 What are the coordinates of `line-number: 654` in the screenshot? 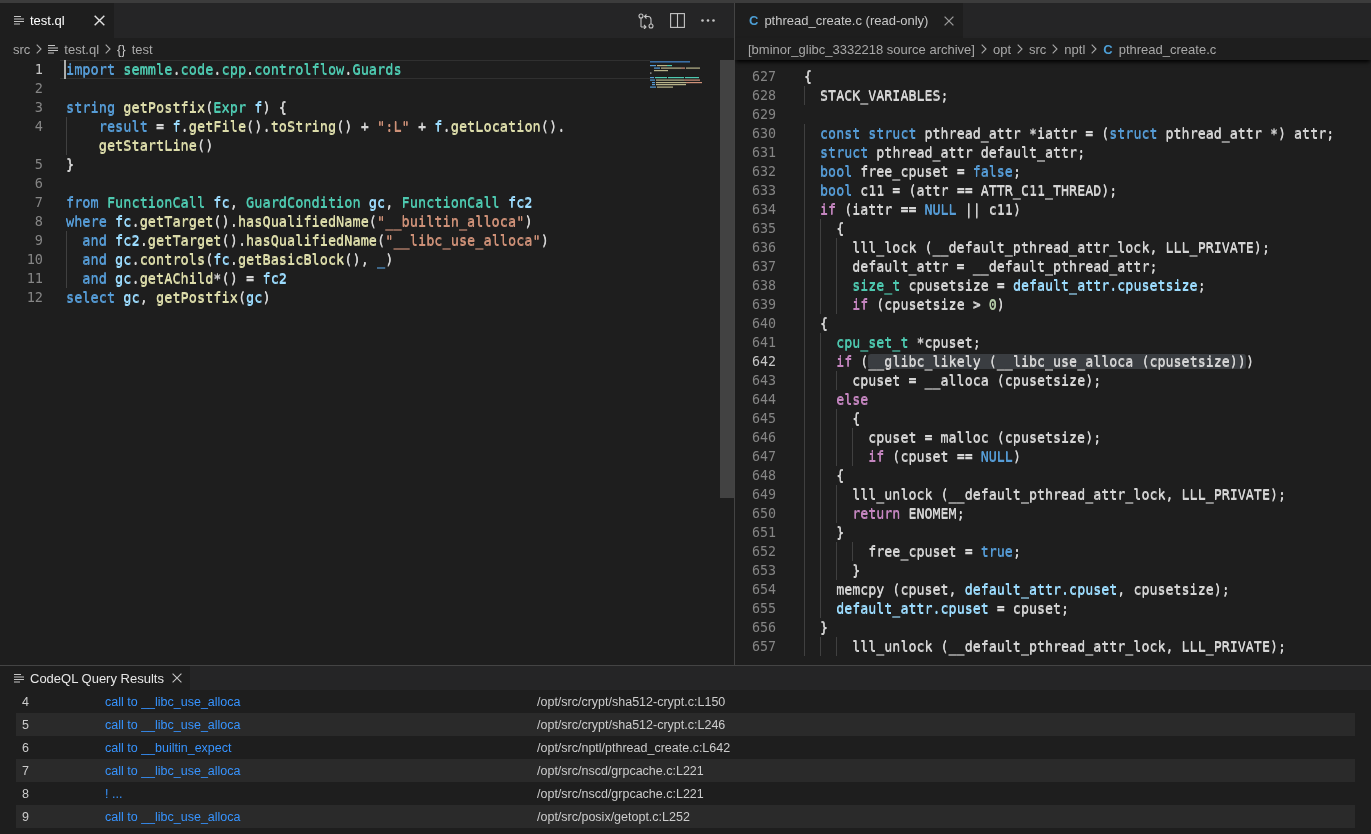 It's located at (763, 590).